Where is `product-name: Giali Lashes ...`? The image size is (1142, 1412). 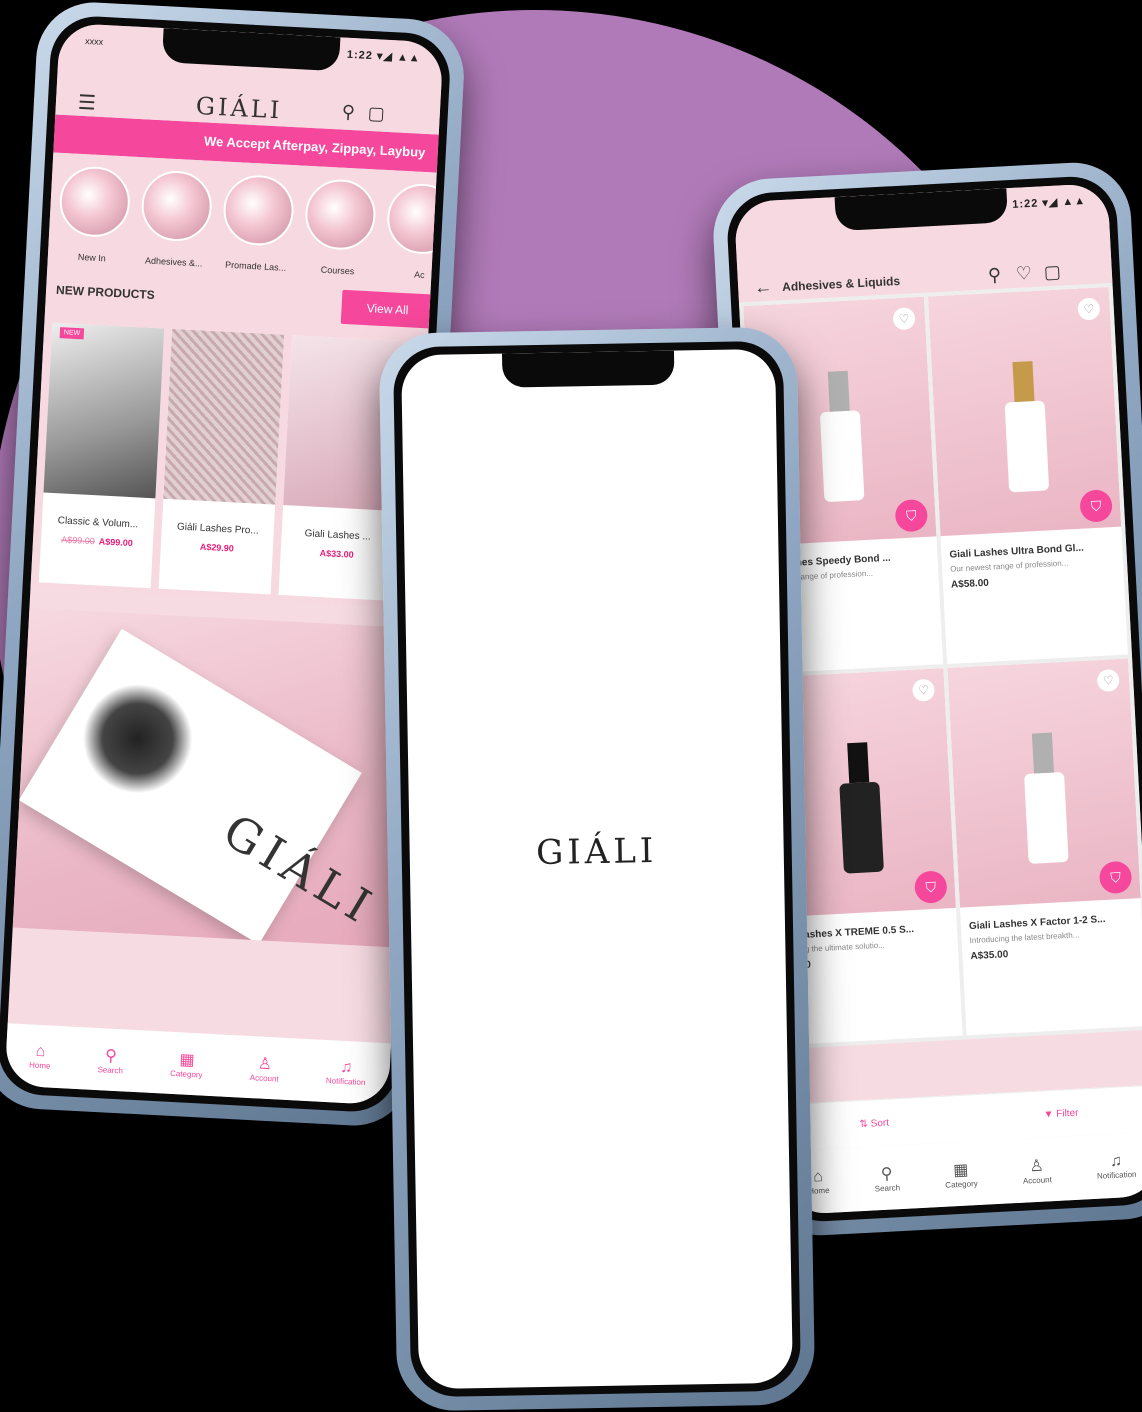 product-name: Giali Lashes ... is located at coordinates (337, 535).